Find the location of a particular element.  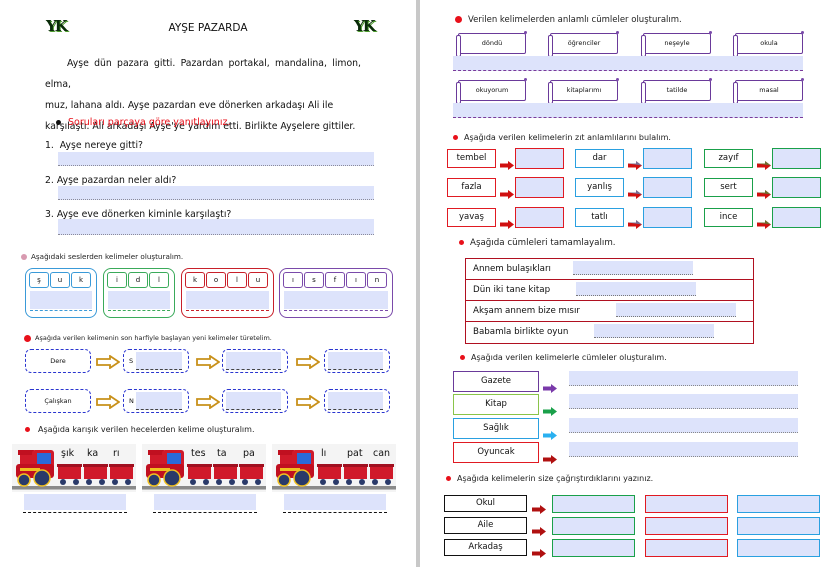

word-box: dar is located at coordinates (599, 158).